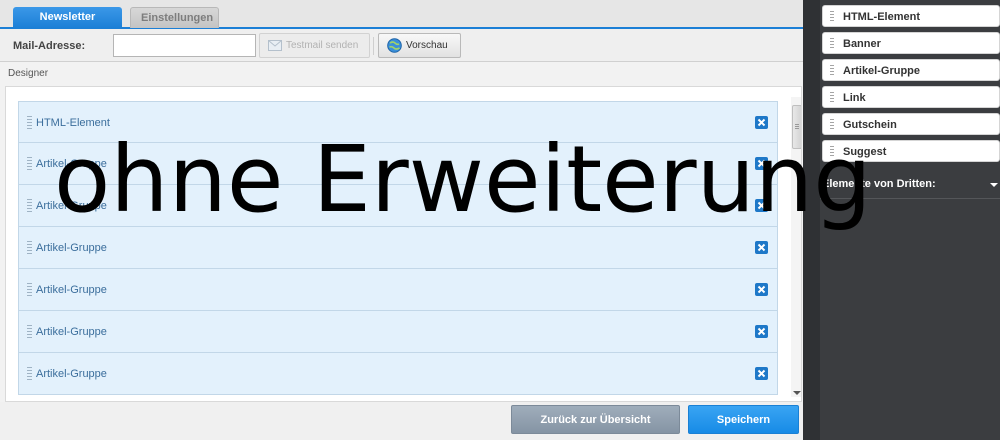 The height and width of the screenshot is (440, 1000). Describe the element at coordinates (28, 73) in the screenshot. I see `designer-label: Designer` at that location.